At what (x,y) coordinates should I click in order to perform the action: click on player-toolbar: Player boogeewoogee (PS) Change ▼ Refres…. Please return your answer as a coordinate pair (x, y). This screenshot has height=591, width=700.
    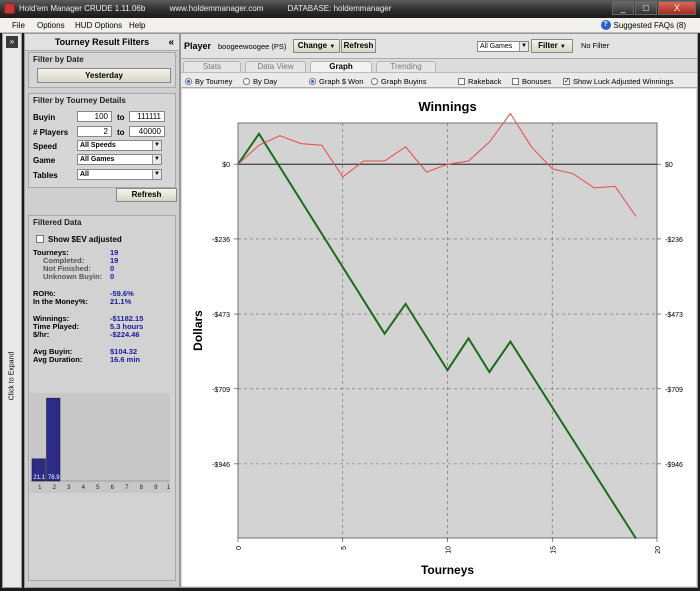
    Looking at the image, I should click on (439, 46).